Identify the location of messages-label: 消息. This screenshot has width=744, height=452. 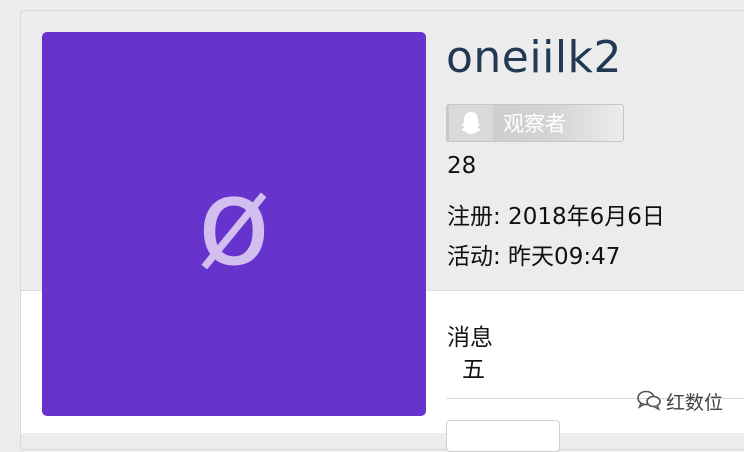
(470, 338).